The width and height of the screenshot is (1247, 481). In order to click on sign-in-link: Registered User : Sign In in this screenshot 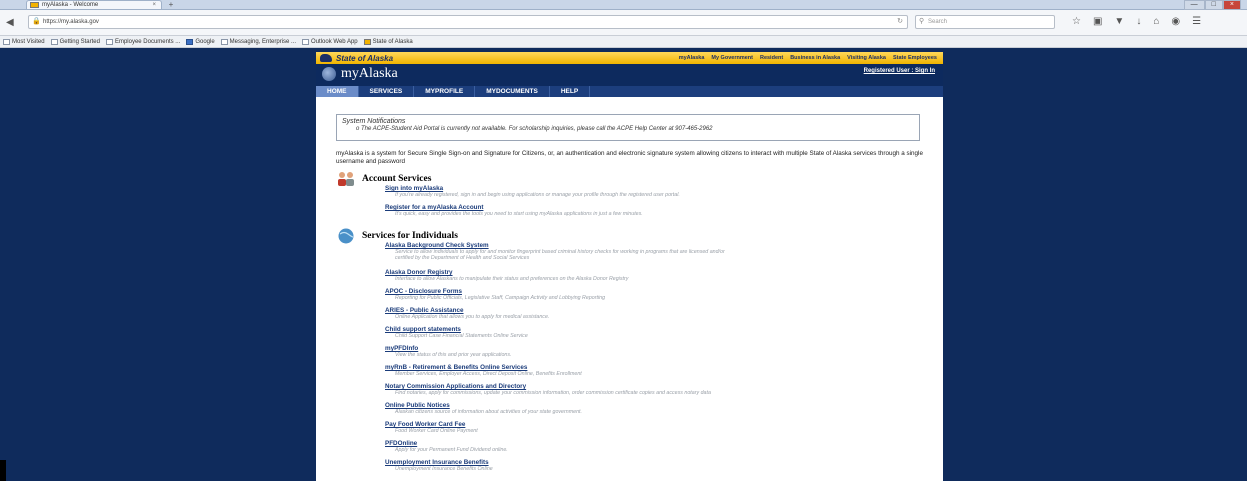, I will do `click(899, 71)`.